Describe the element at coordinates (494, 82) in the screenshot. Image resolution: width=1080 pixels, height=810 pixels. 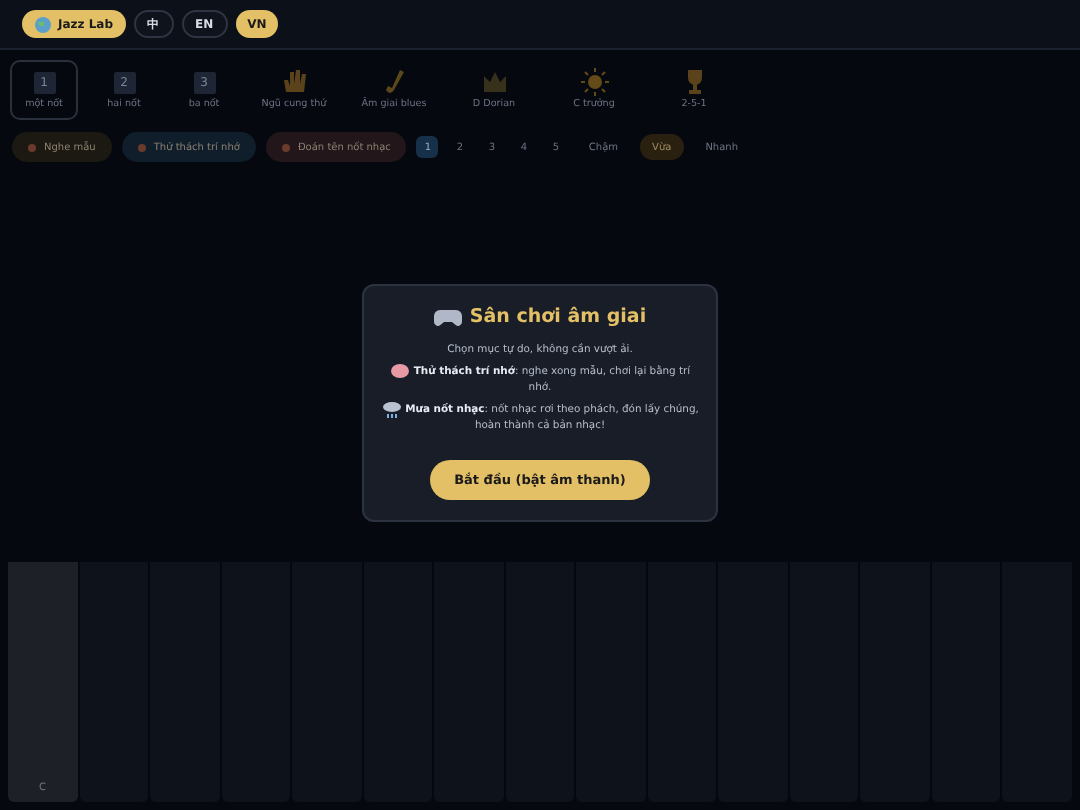
I see `crown-icon` at that location.